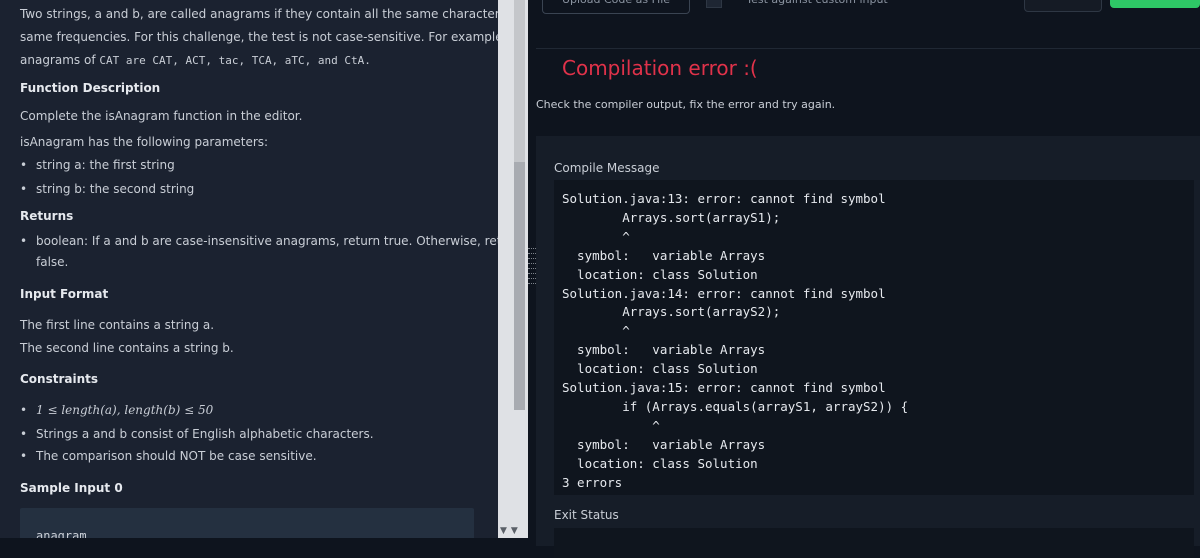 The height and width of the screenshot is (558, 1200). I want to click on constraints-heading: Constraints, so click(59, 379).